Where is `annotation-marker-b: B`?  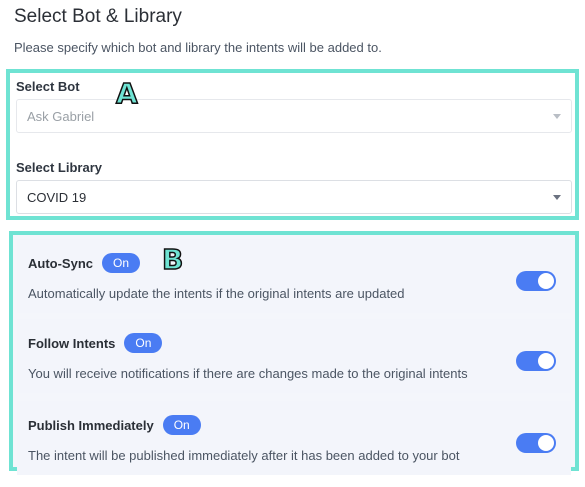
annotation-marker-b: B is located at coordinates (172, 259).